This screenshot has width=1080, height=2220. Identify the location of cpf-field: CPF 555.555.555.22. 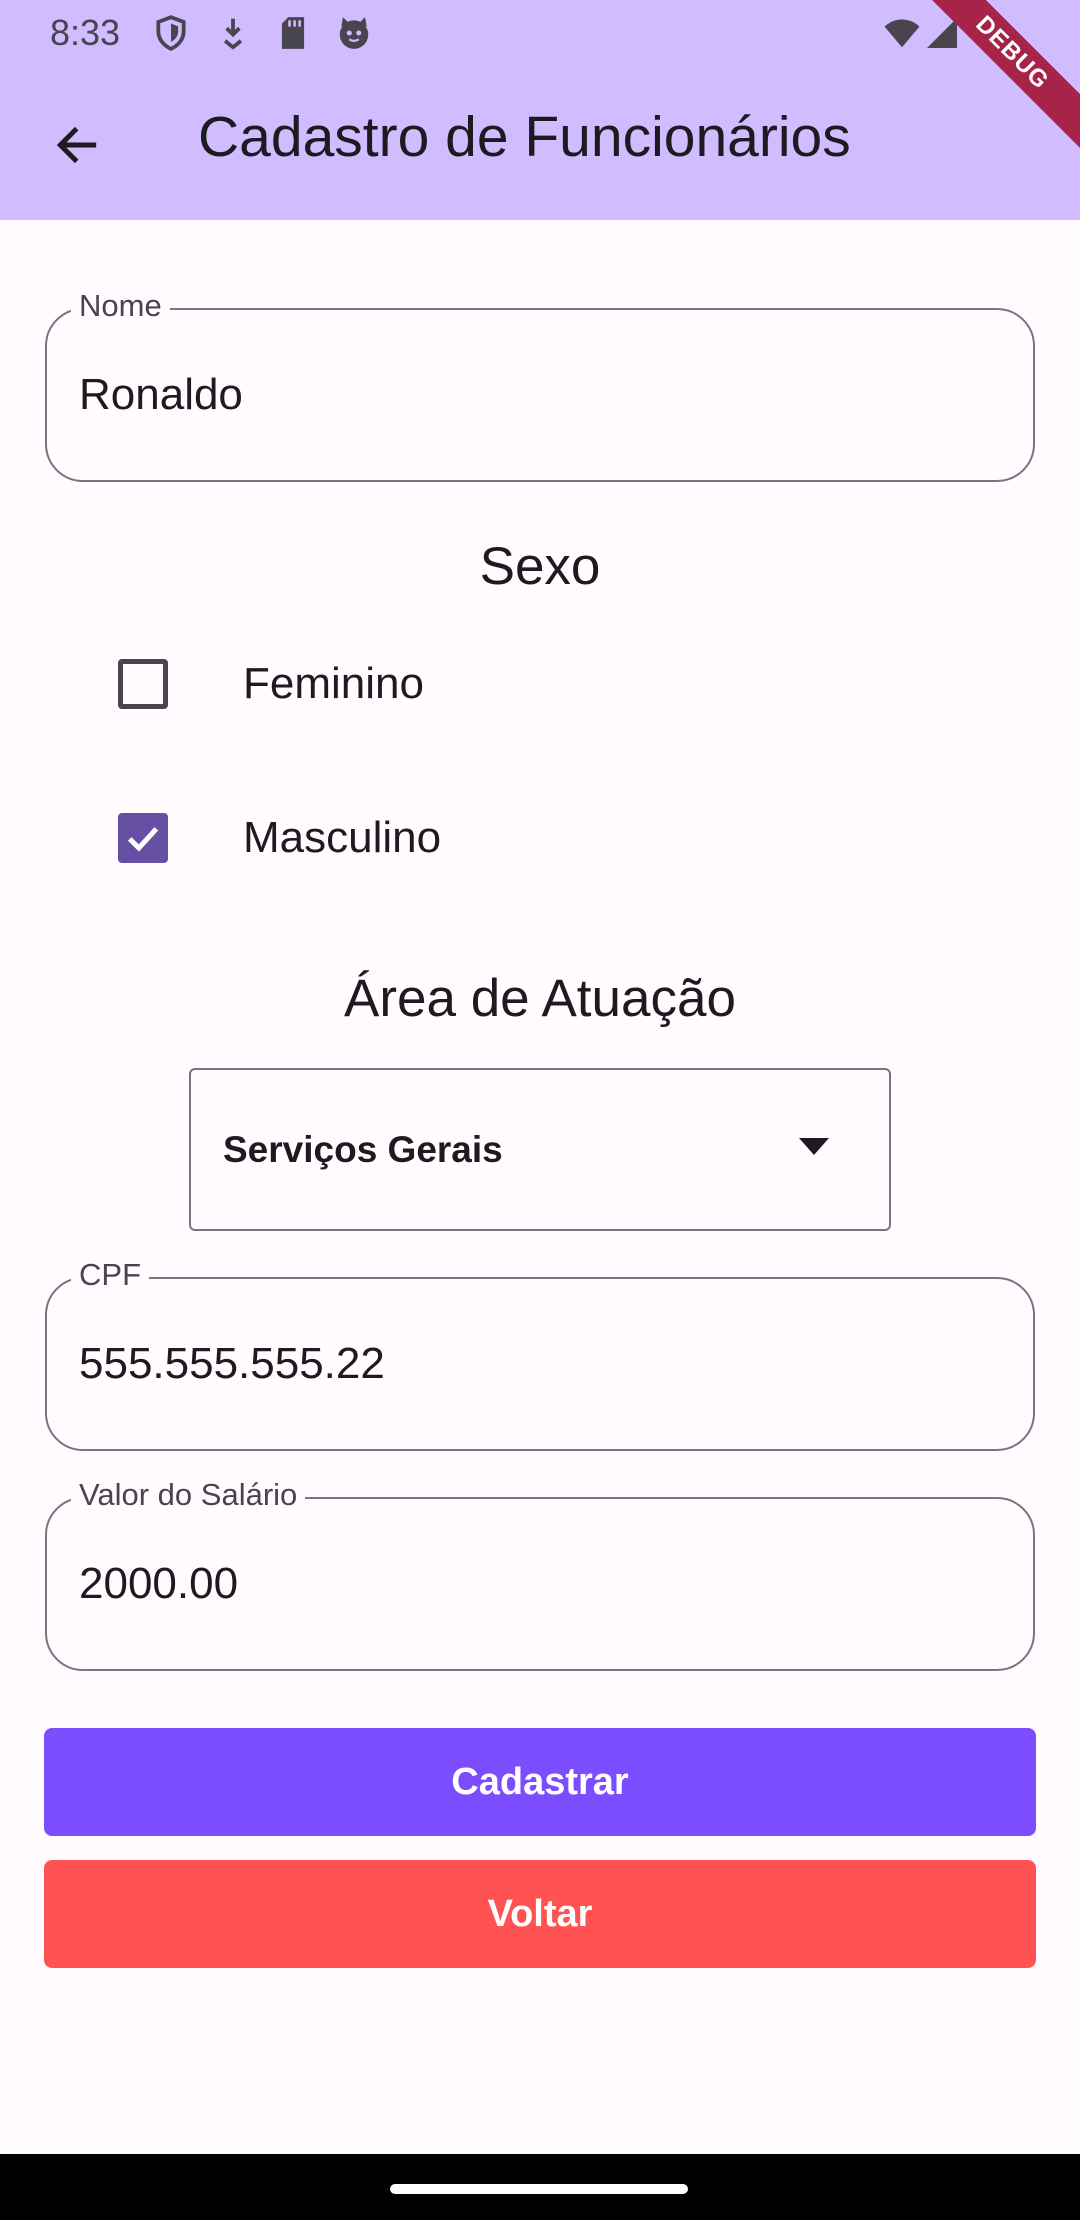
(540, 1354).